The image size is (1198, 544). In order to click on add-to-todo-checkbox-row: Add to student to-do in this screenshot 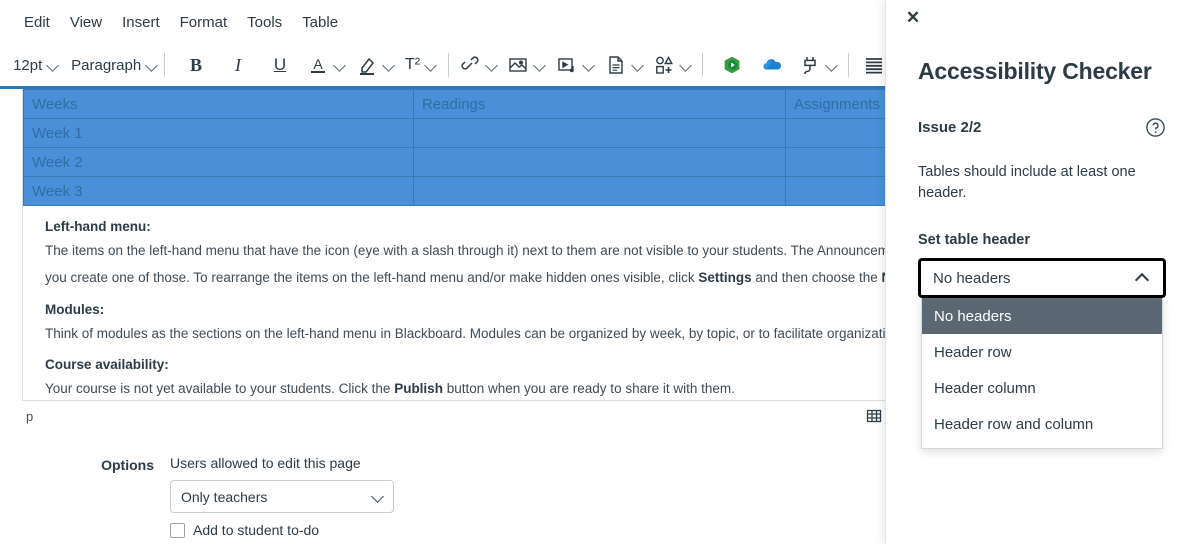, I will do `click(535, 530)`.